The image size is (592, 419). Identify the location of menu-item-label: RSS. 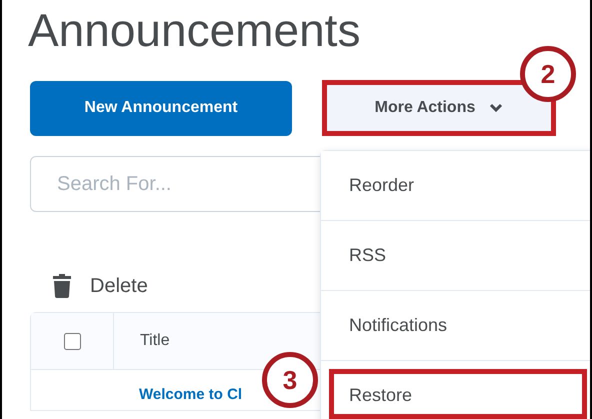
(367, 255).